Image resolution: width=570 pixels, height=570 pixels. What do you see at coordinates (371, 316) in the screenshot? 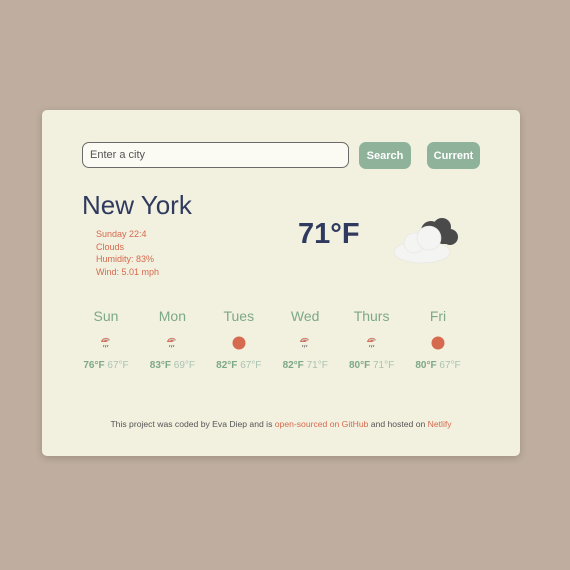
I see `forecast-day-name: Thurs` at bounding box center [371, 316].